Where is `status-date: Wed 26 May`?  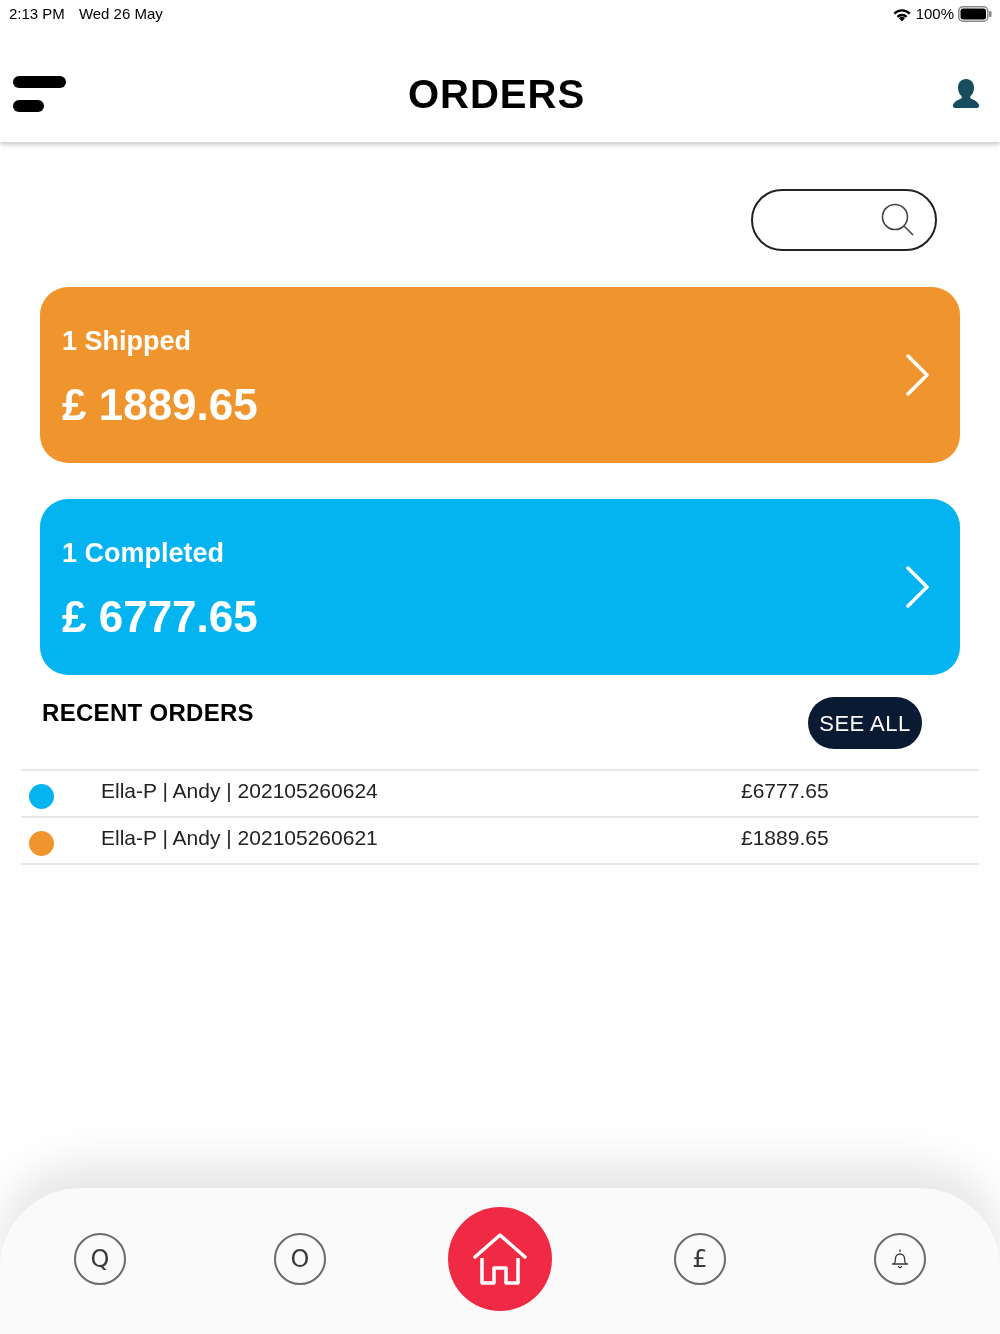 status-date: Wed 26 May is located at coordinates (120, 13).